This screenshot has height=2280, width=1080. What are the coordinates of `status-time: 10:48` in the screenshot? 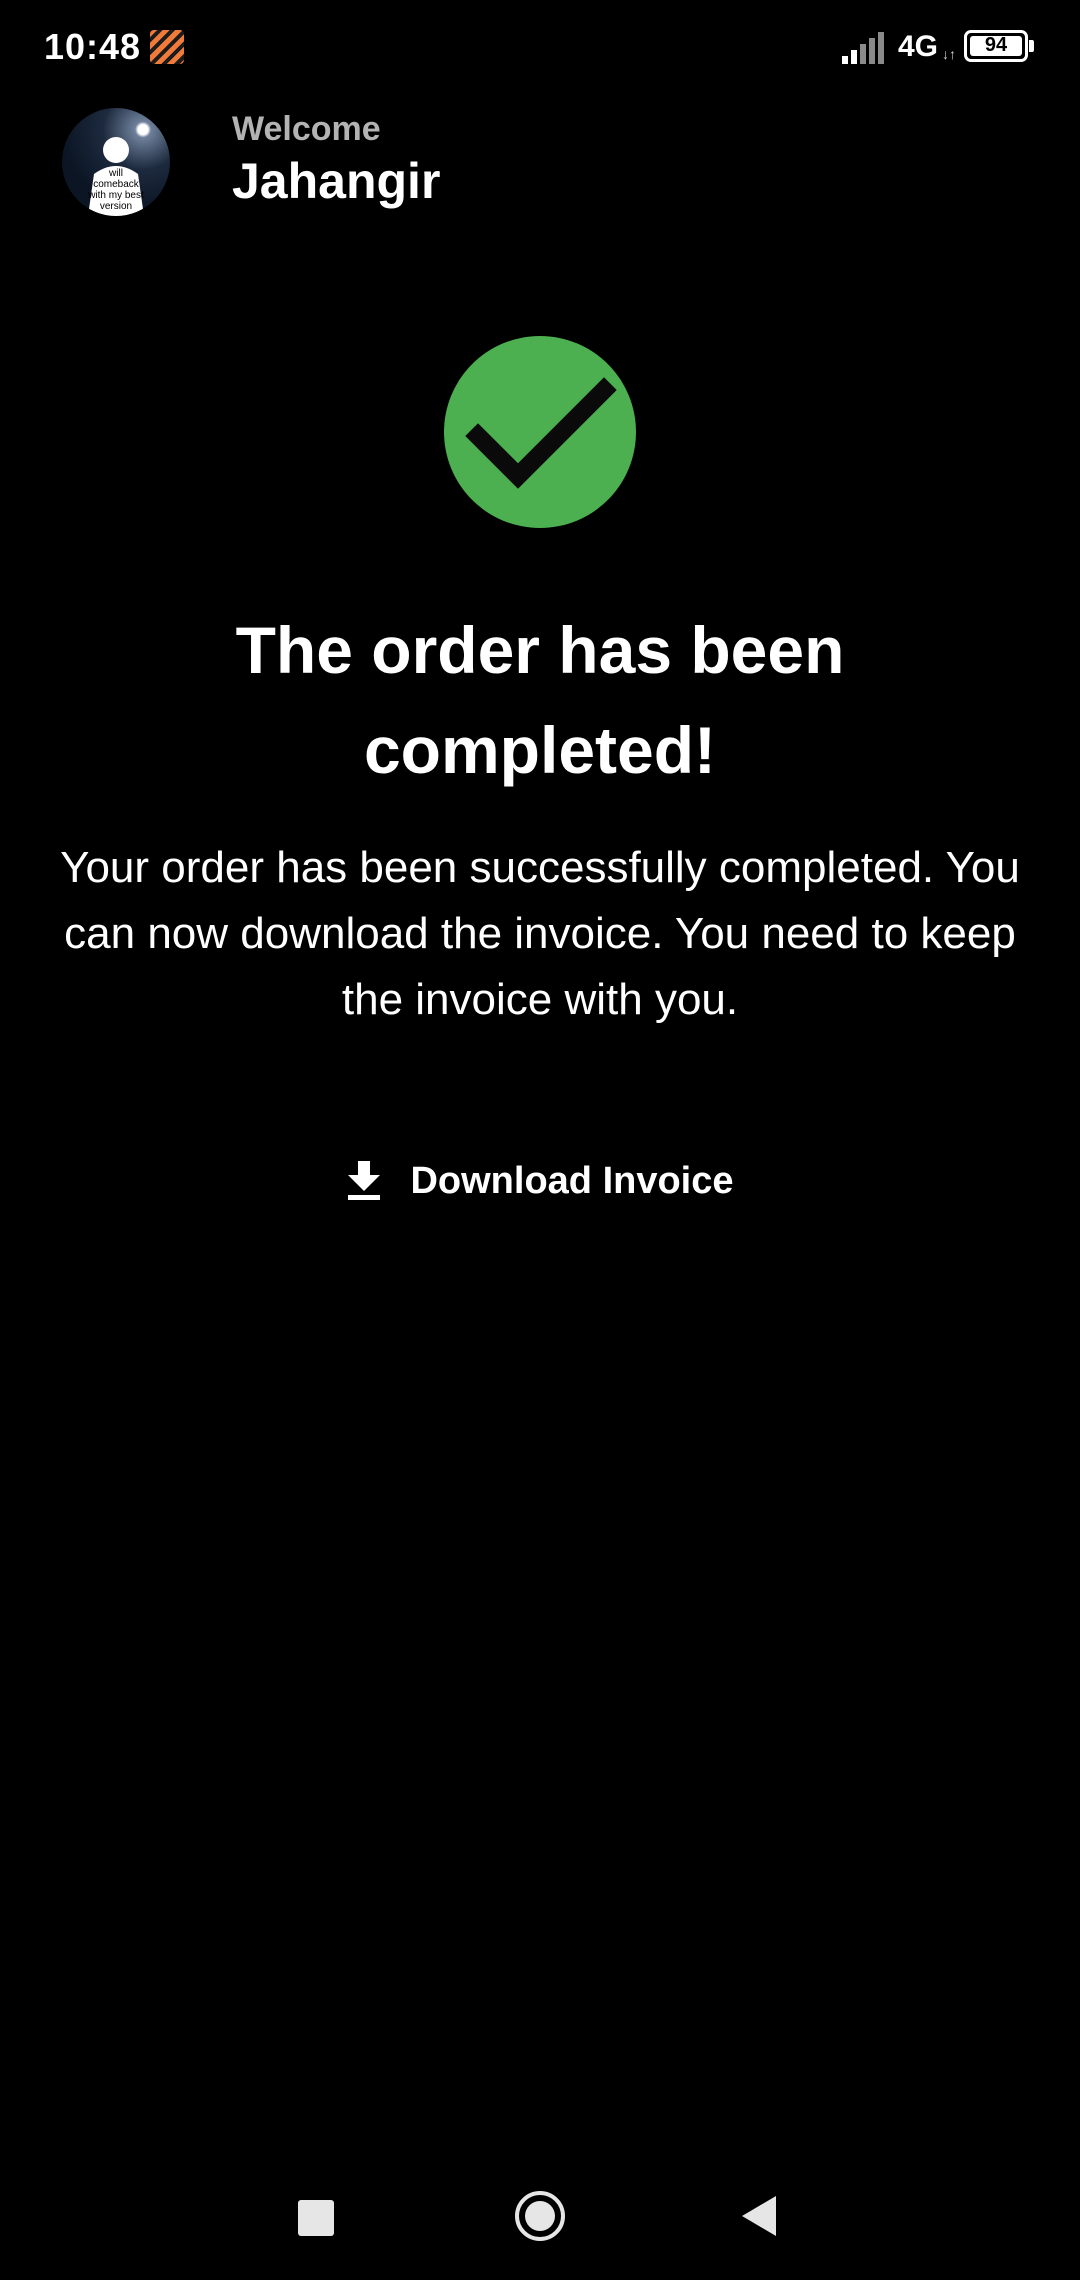 It's located at (93, 46).